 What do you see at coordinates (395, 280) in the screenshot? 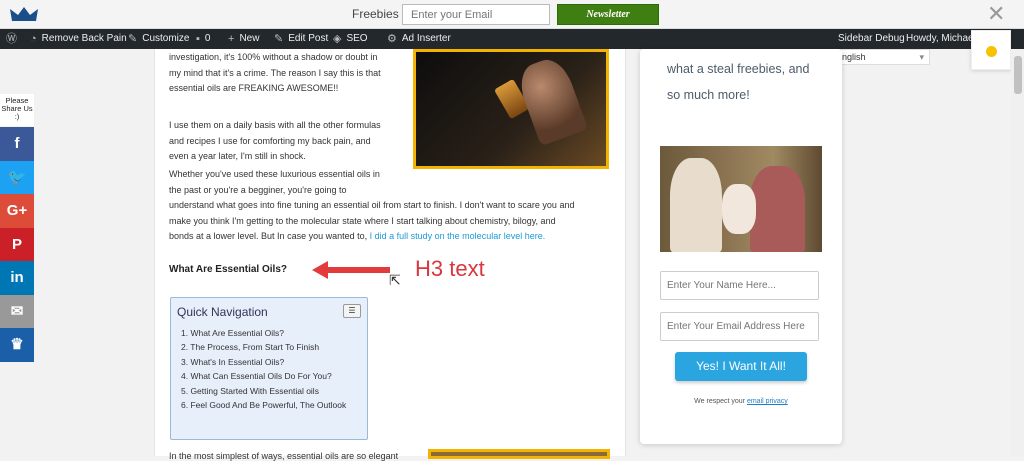
I see `mouse-cursor-icon: ⇱` at bounding box center [395, 280].